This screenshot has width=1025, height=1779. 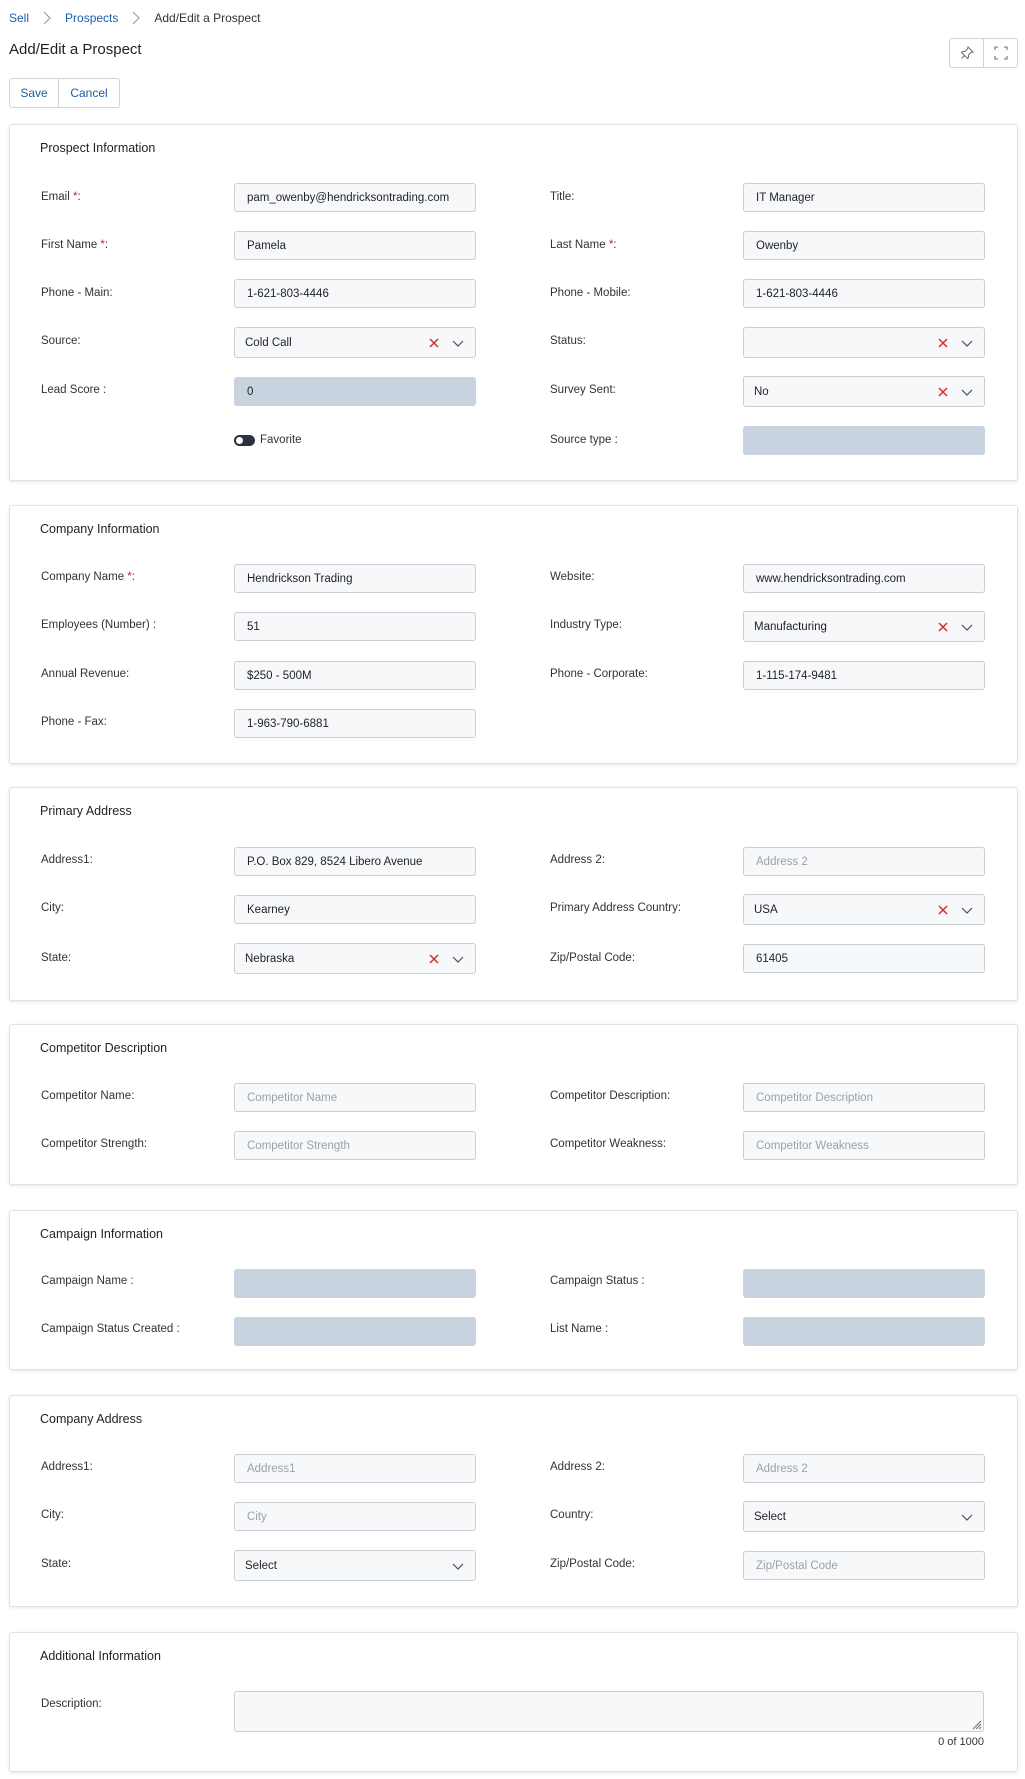 What do you see at coordinates (355, 1283) in the screenshot?
I see `campaign-name-field` at bounding box center [355, 1283].